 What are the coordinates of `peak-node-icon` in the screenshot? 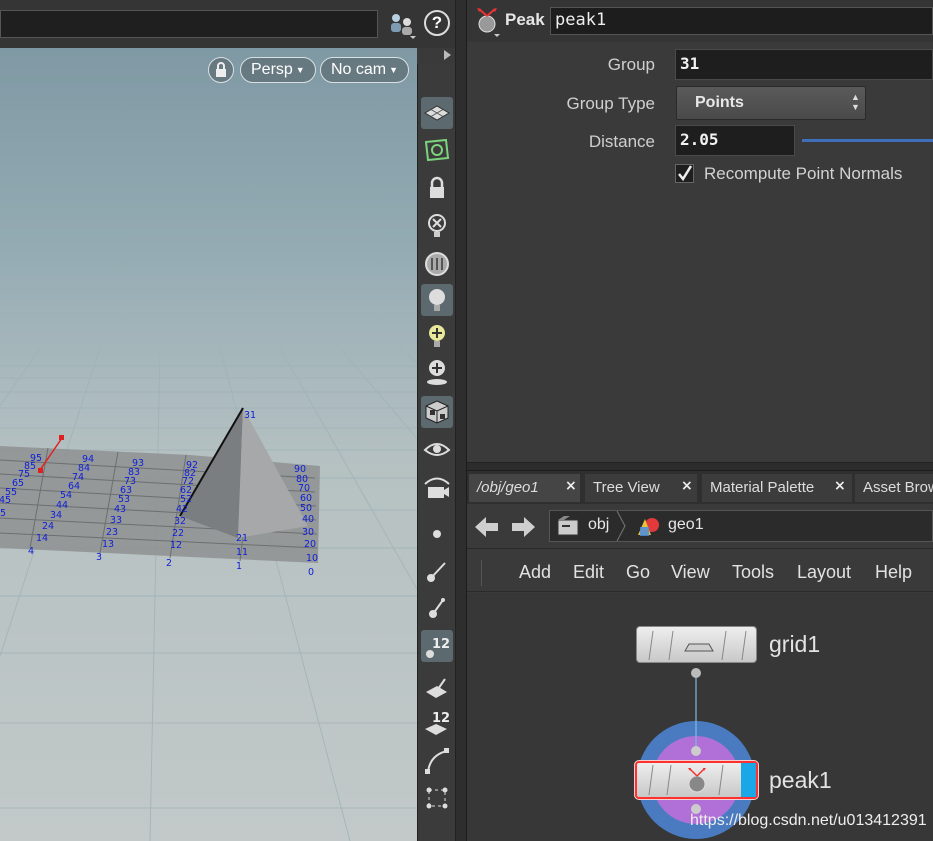 It's located at (487, 22).